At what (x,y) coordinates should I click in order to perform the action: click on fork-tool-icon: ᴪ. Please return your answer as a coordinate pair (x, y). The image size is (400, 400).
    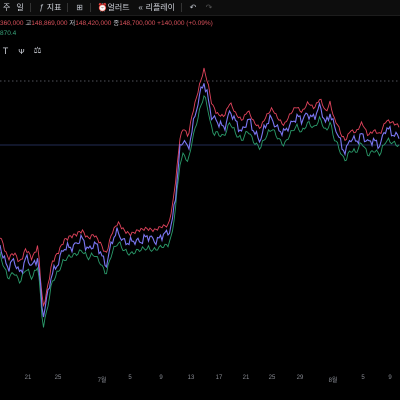
    Looking at the image, I should click on (21, 50).